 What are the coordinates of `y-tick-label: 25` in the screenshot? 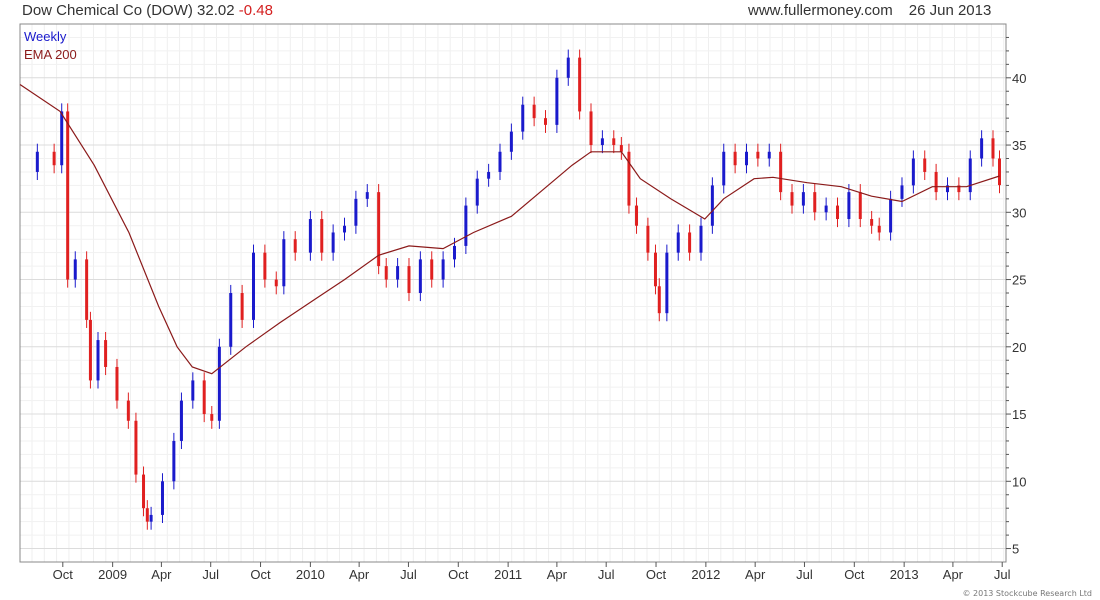 It's located at (1019, 280).